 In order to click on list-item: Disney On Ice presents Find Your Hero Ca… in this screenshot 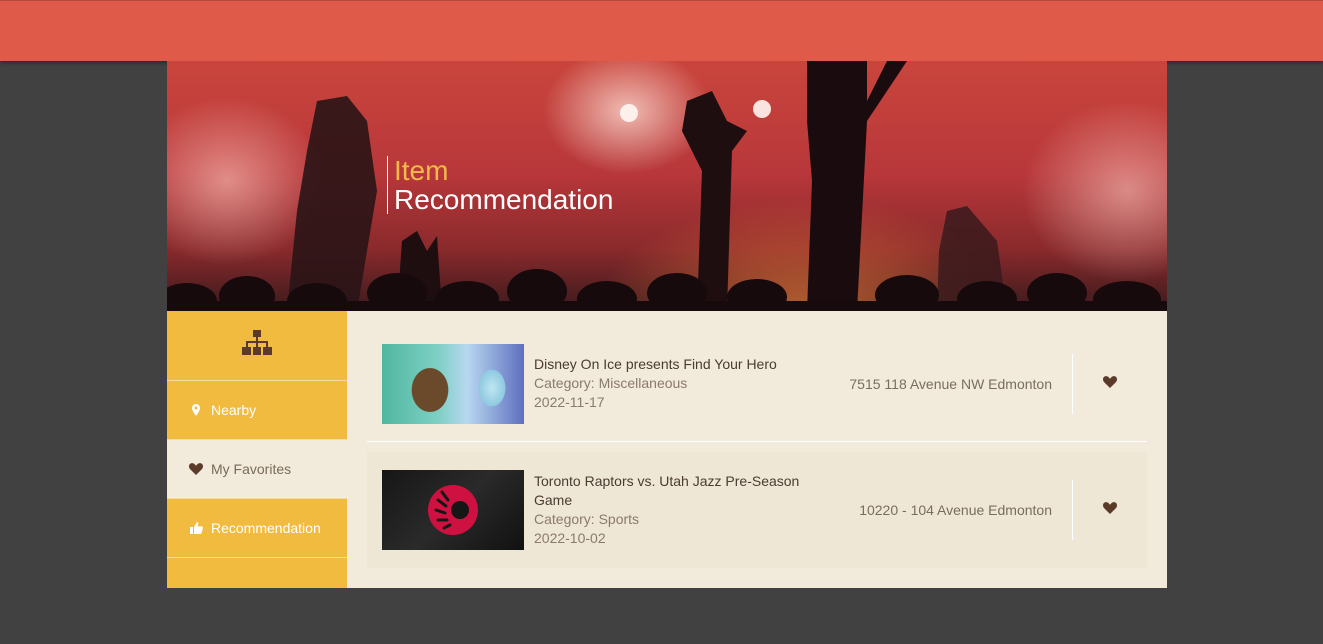, I will do `click(757, 384)`.